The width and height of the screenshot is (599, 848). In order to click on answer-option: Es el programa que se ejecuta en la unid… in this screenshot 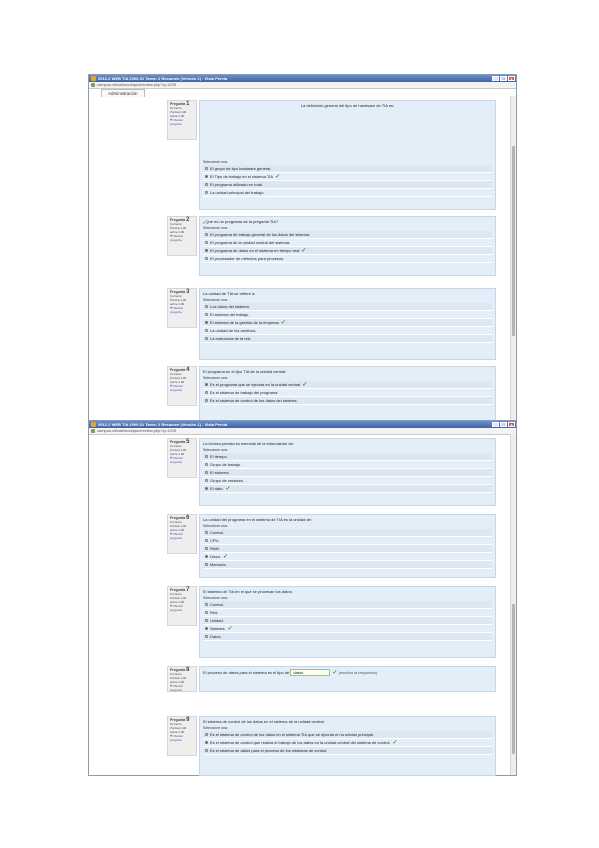, I will do `click(347, 385)`.